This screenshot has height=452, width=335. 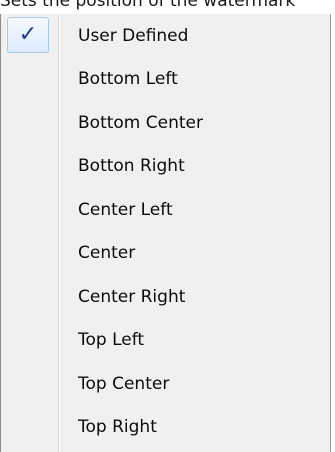 I want to click on menu-item-center-right: Center Right, so click(x=165, y=297).